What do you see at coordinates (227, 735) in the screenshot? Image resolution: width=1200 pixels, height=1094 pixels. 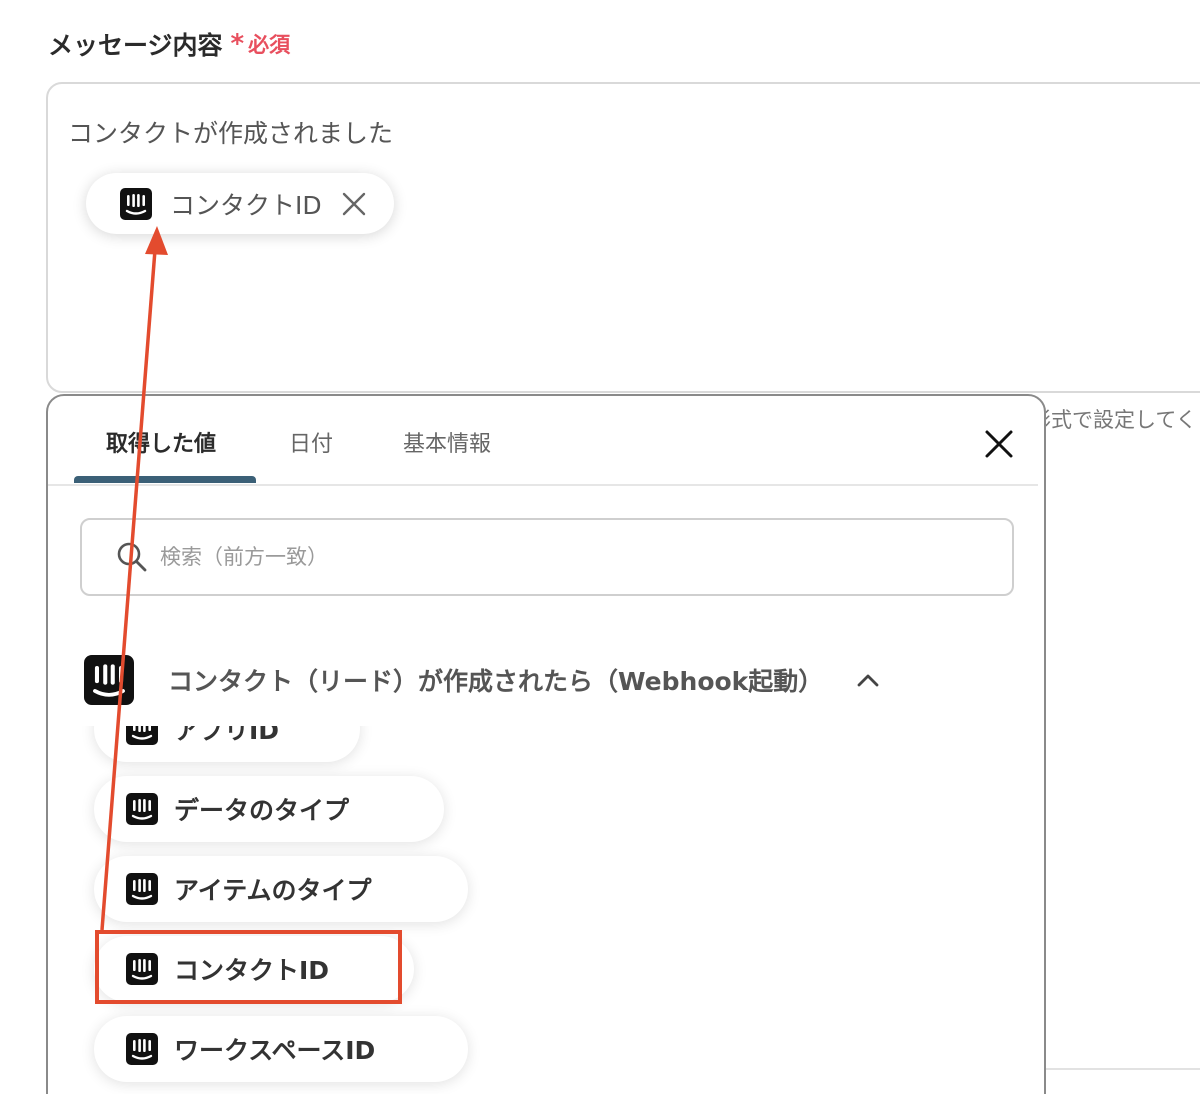 I see `list-item-label: アプリID` at bounding box center [227, 735].